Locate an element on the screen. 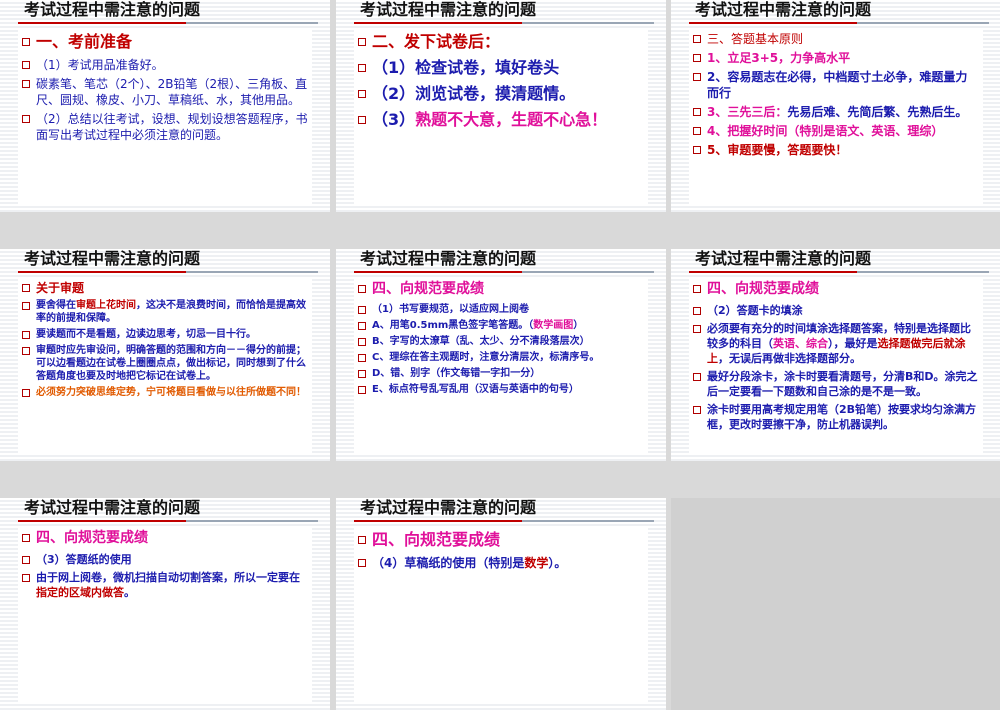 This screenshot has height=710, width=1000. bullet-item: 必须努力突破思维定势，宁可将题目看做与以往所做题不同！ is located at coordinates (165, 392).